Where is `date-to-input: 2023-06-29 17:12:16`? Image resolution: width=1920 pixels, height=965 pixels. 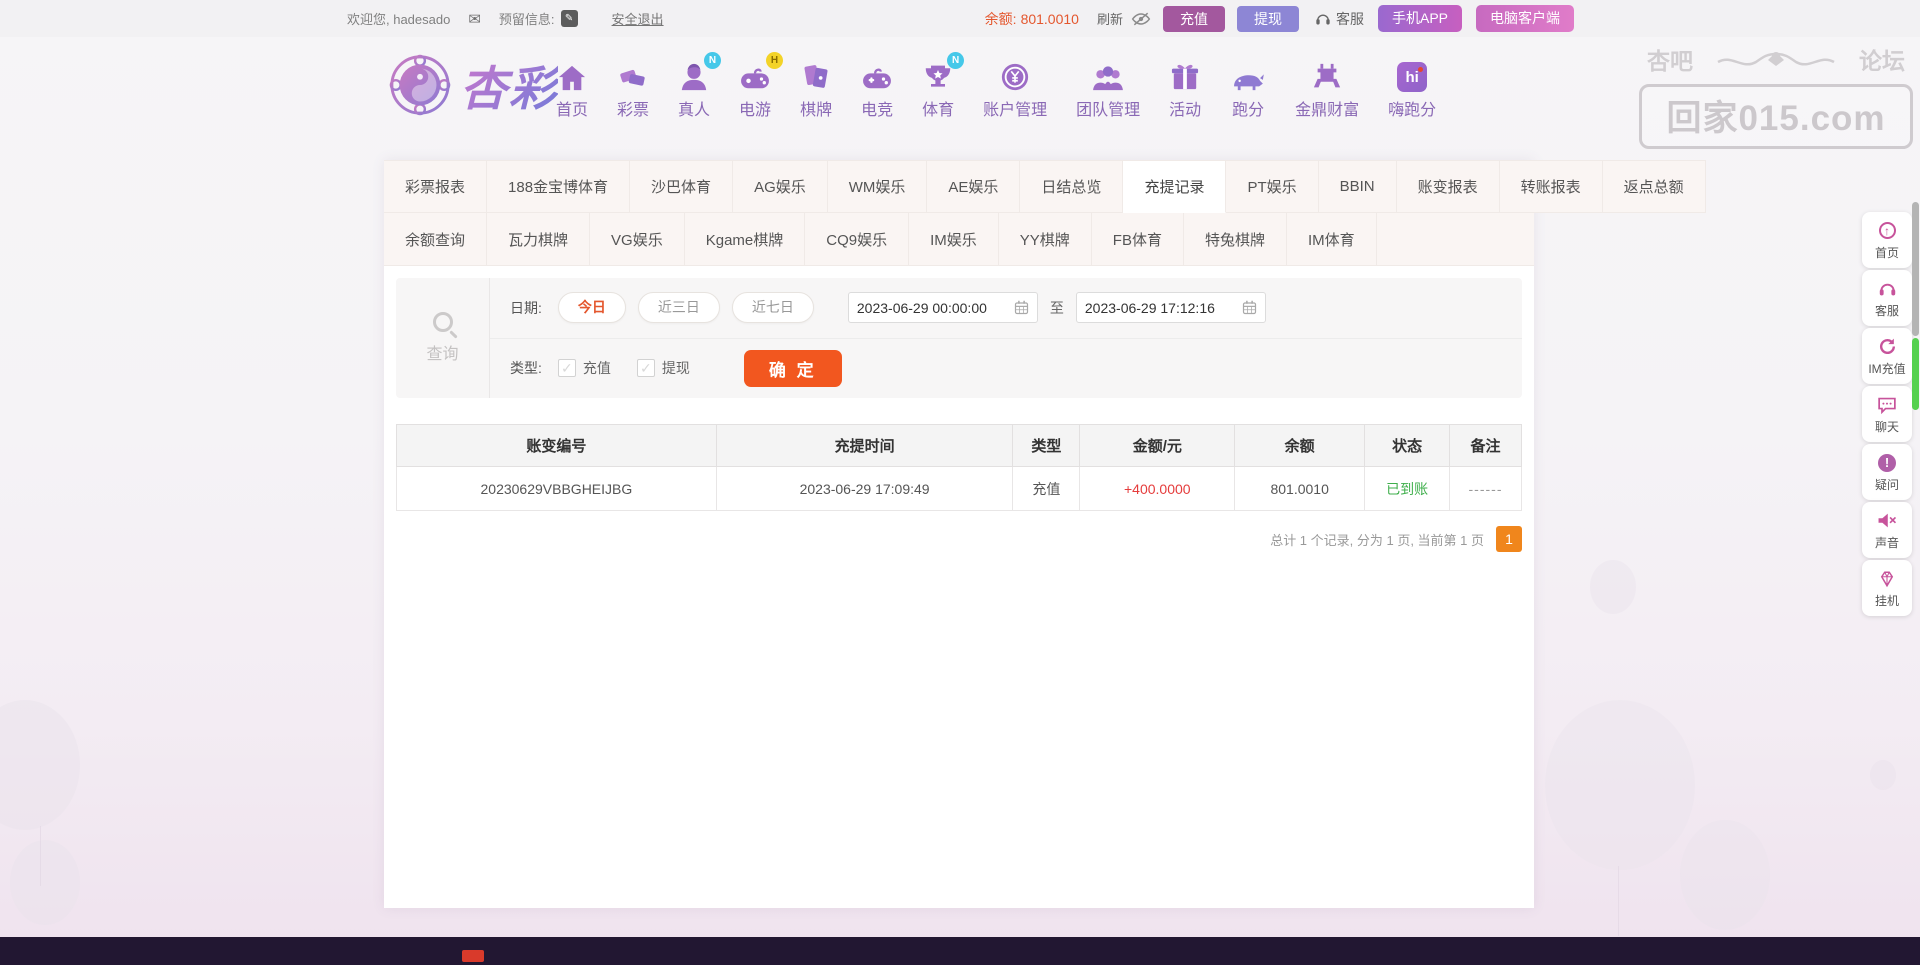
date-to-input: 2023-06-29 17:12:16 is located at coordinates (1170, 308).